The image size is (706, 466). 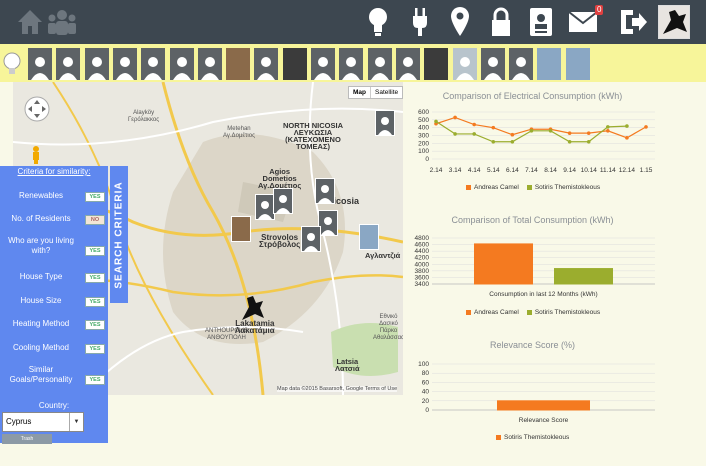 I want to click on logout-icon, so click(x=633, y=22).